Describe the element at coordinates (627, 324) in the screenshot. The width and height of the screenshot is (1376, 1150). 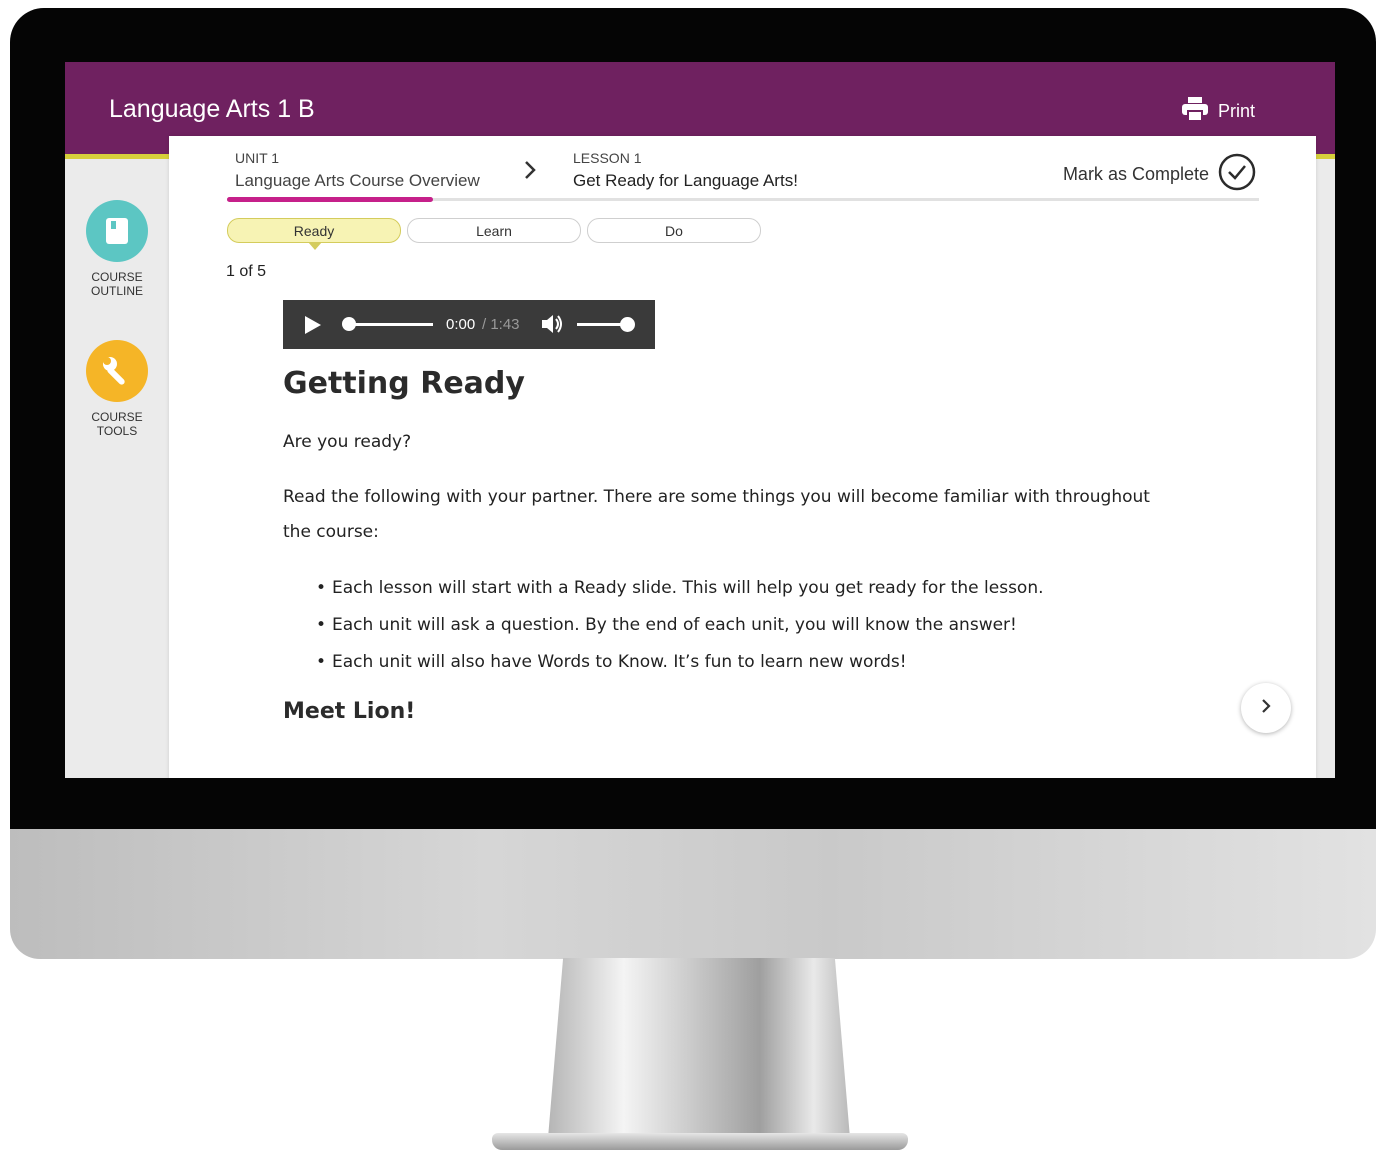
I see `volume-handle` at that location.